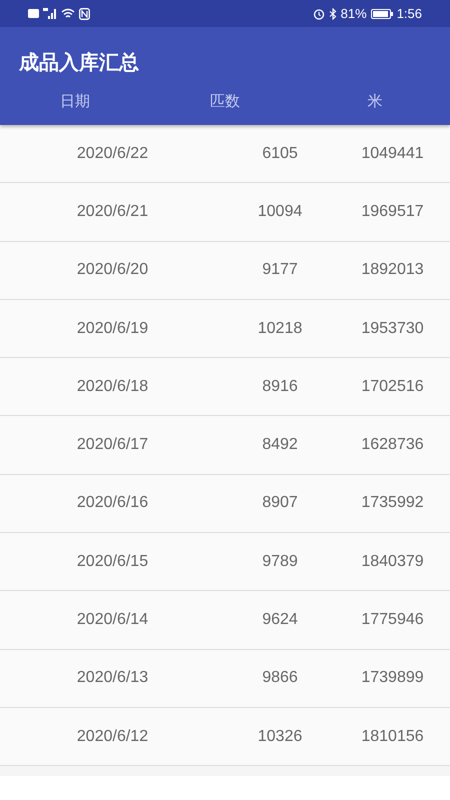 The width and height of the screenshot is (450, 800). I want to click on table-row: 2020/6/16 8907 1735992, so click(225, 504).